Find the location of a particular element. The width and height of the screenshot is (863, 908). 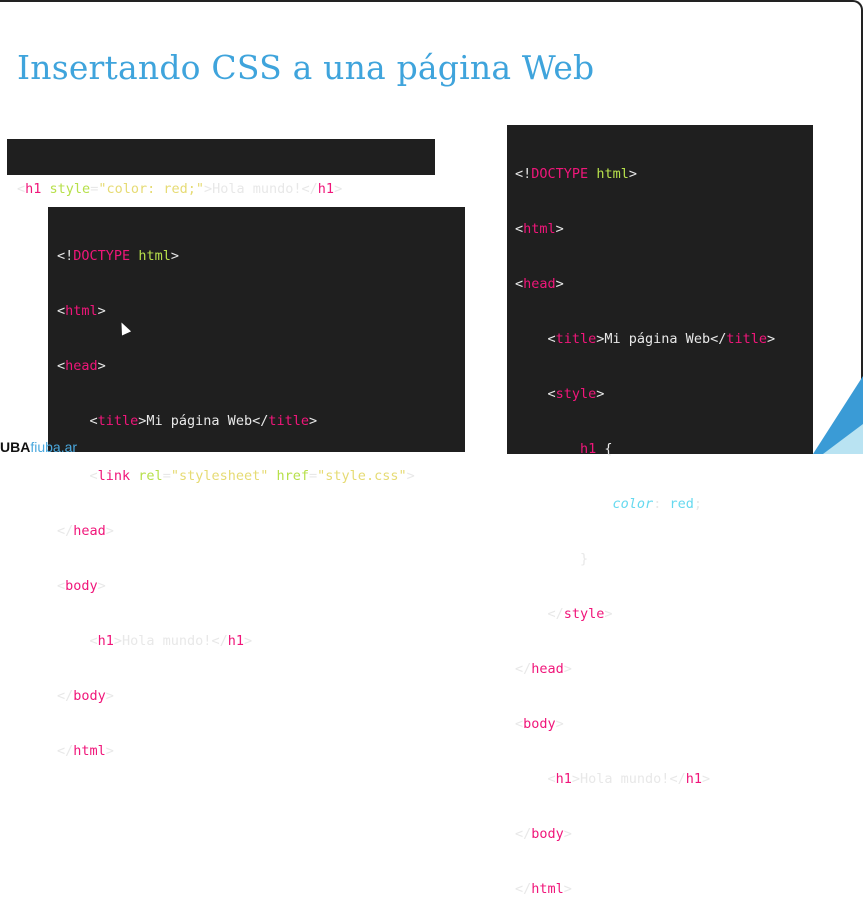

logo-text-fiuba: fiuba.ar is located at coordinates (54, 447).